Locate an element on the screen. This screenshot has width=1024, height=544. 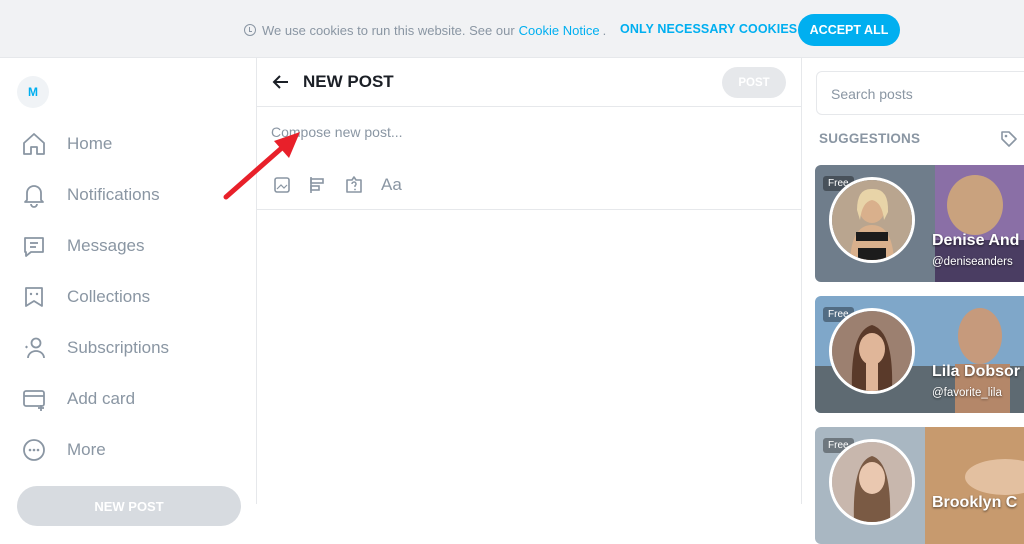
post-button: POST is located at coordinates (754, 82).